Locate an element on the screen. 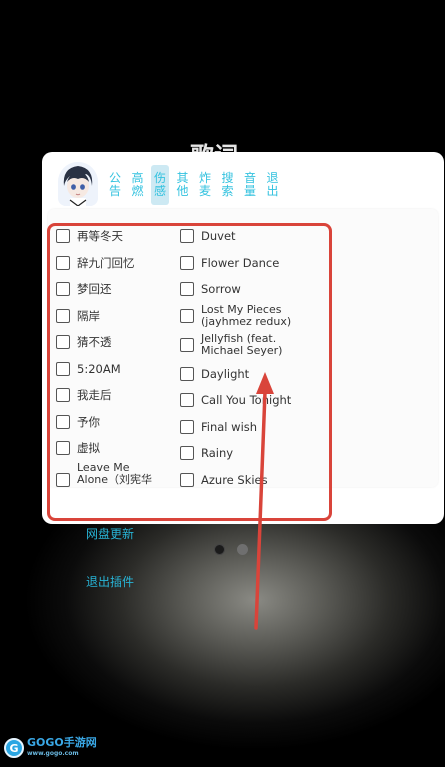  song-row: Daylight is located at coordinates (214, 374).